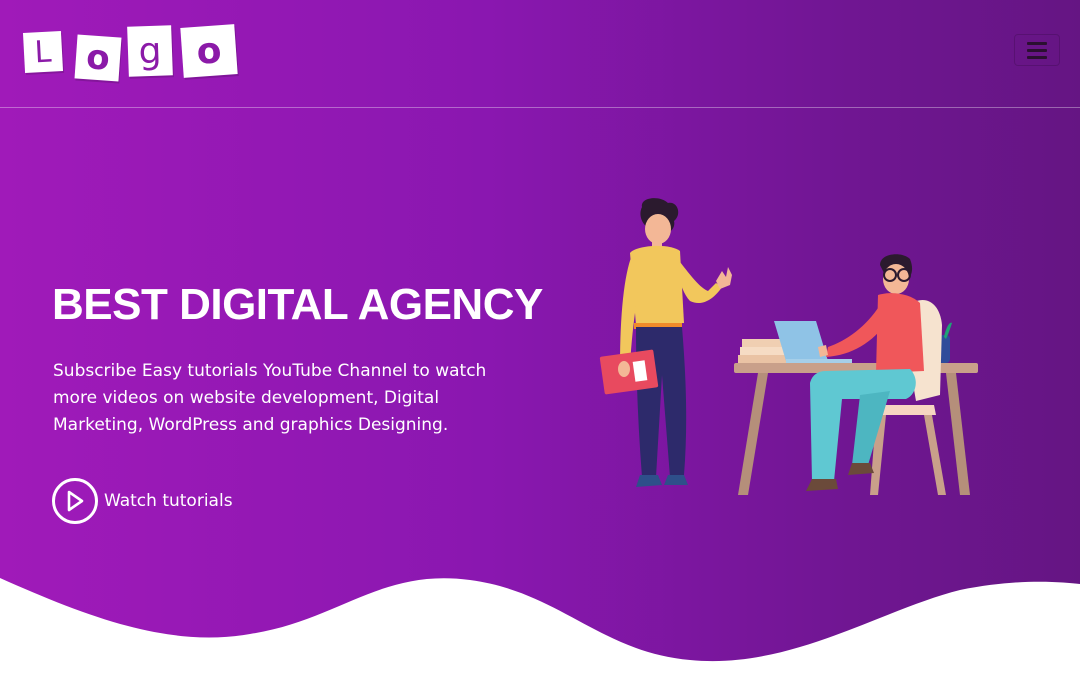 This screenshot has width=1080, height=673. Describe the element at coordinates (168, 501) in the screenshot. I see `watch-tutorials-label: Watch tutorials` at that location.